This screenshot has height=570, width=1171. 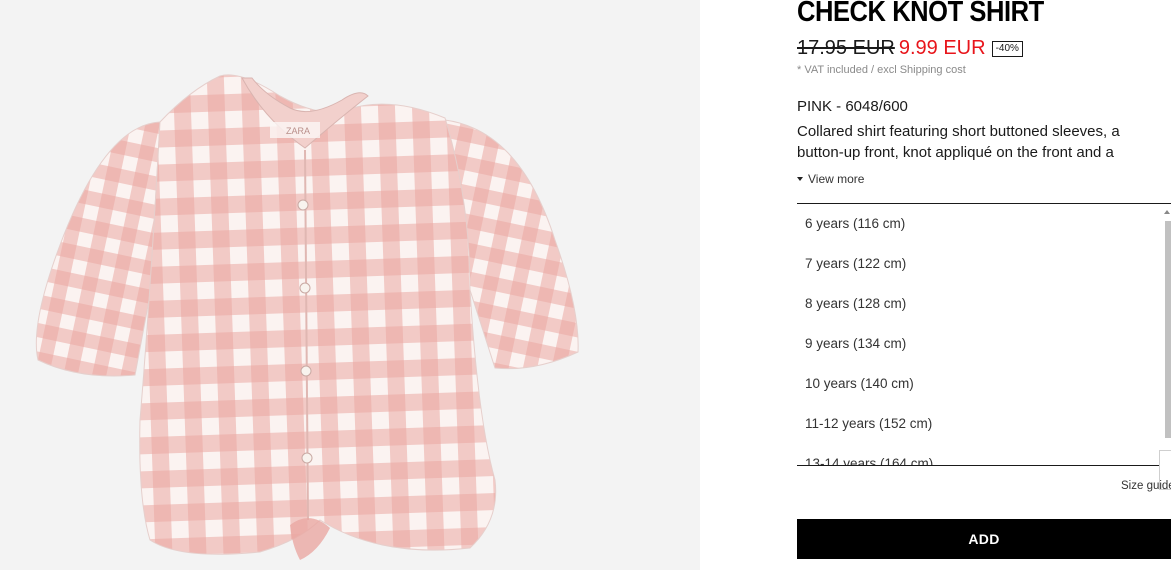 I want to click on size-option: 11-12 years (152 cm), so click(x=868, y=423).